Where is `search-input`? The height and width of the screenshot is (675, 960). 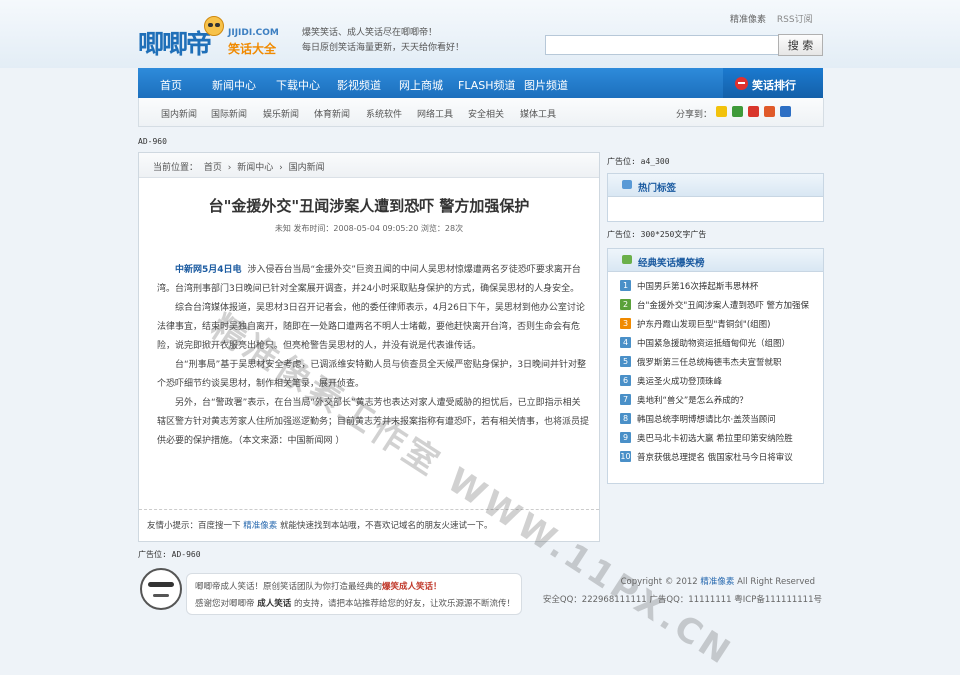
search-input is located at coordinates (662, 45).